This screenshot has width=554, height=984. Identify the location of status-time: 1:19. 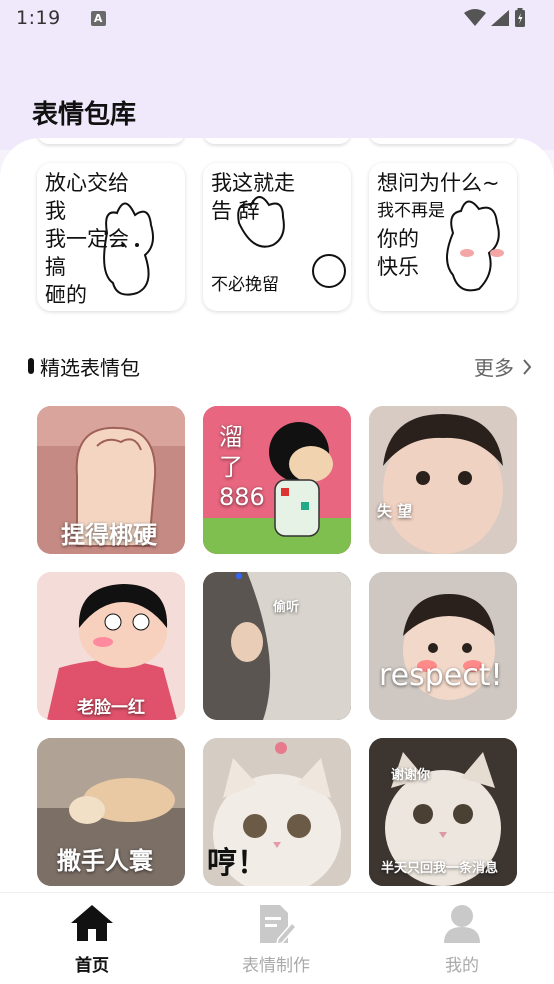
(38, 18).